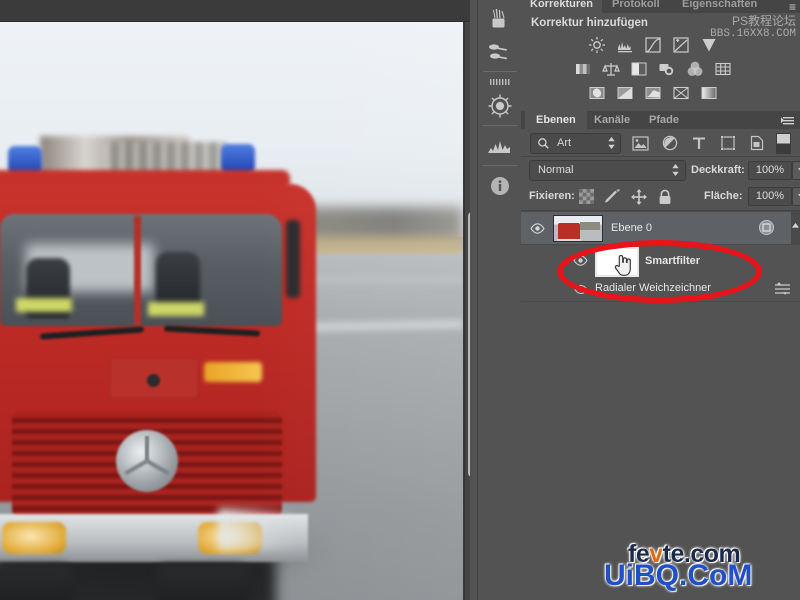 This screenshot has height=600, width=800. What do you see at coordinates (723, 196) in the screenshot?
I see `fill-label: Fläche:` at bounding box center [723, 196].